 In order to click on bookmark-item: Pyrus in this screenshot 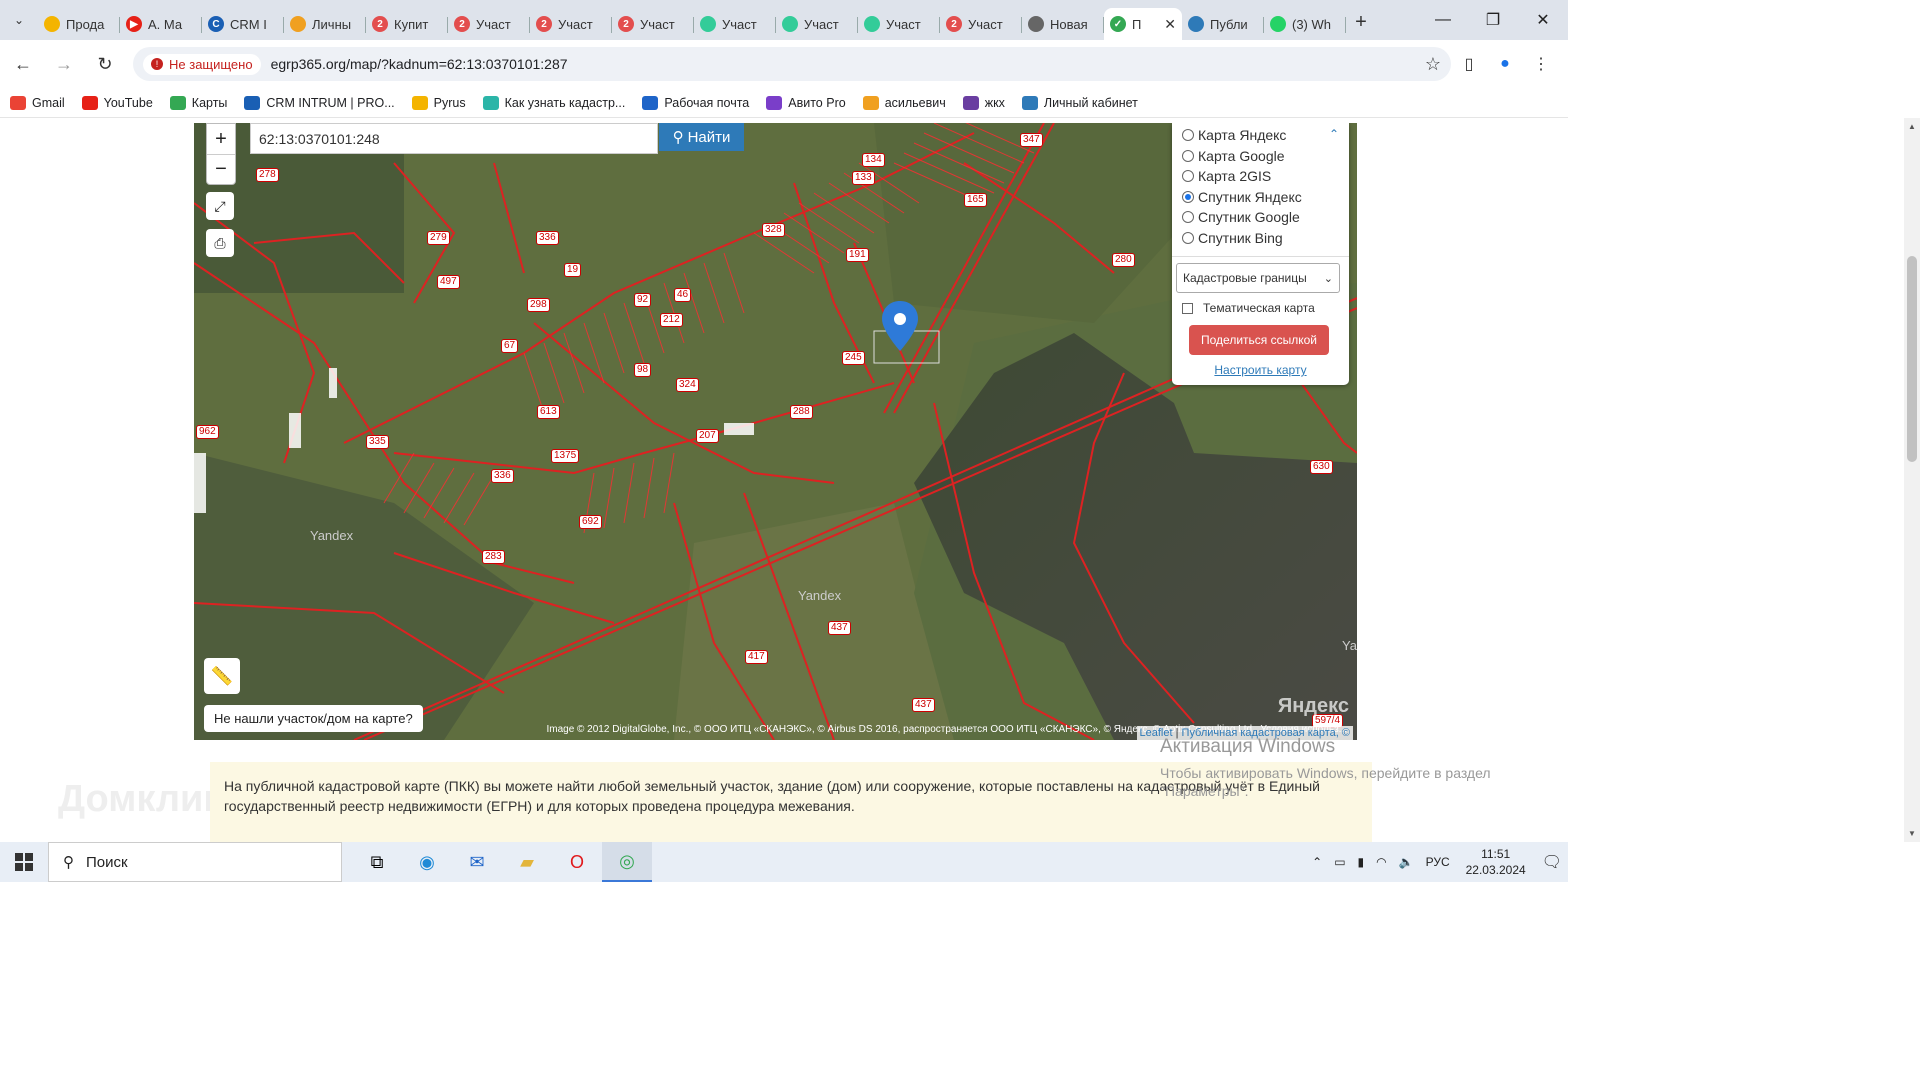, I will do `click(438, 102)`.